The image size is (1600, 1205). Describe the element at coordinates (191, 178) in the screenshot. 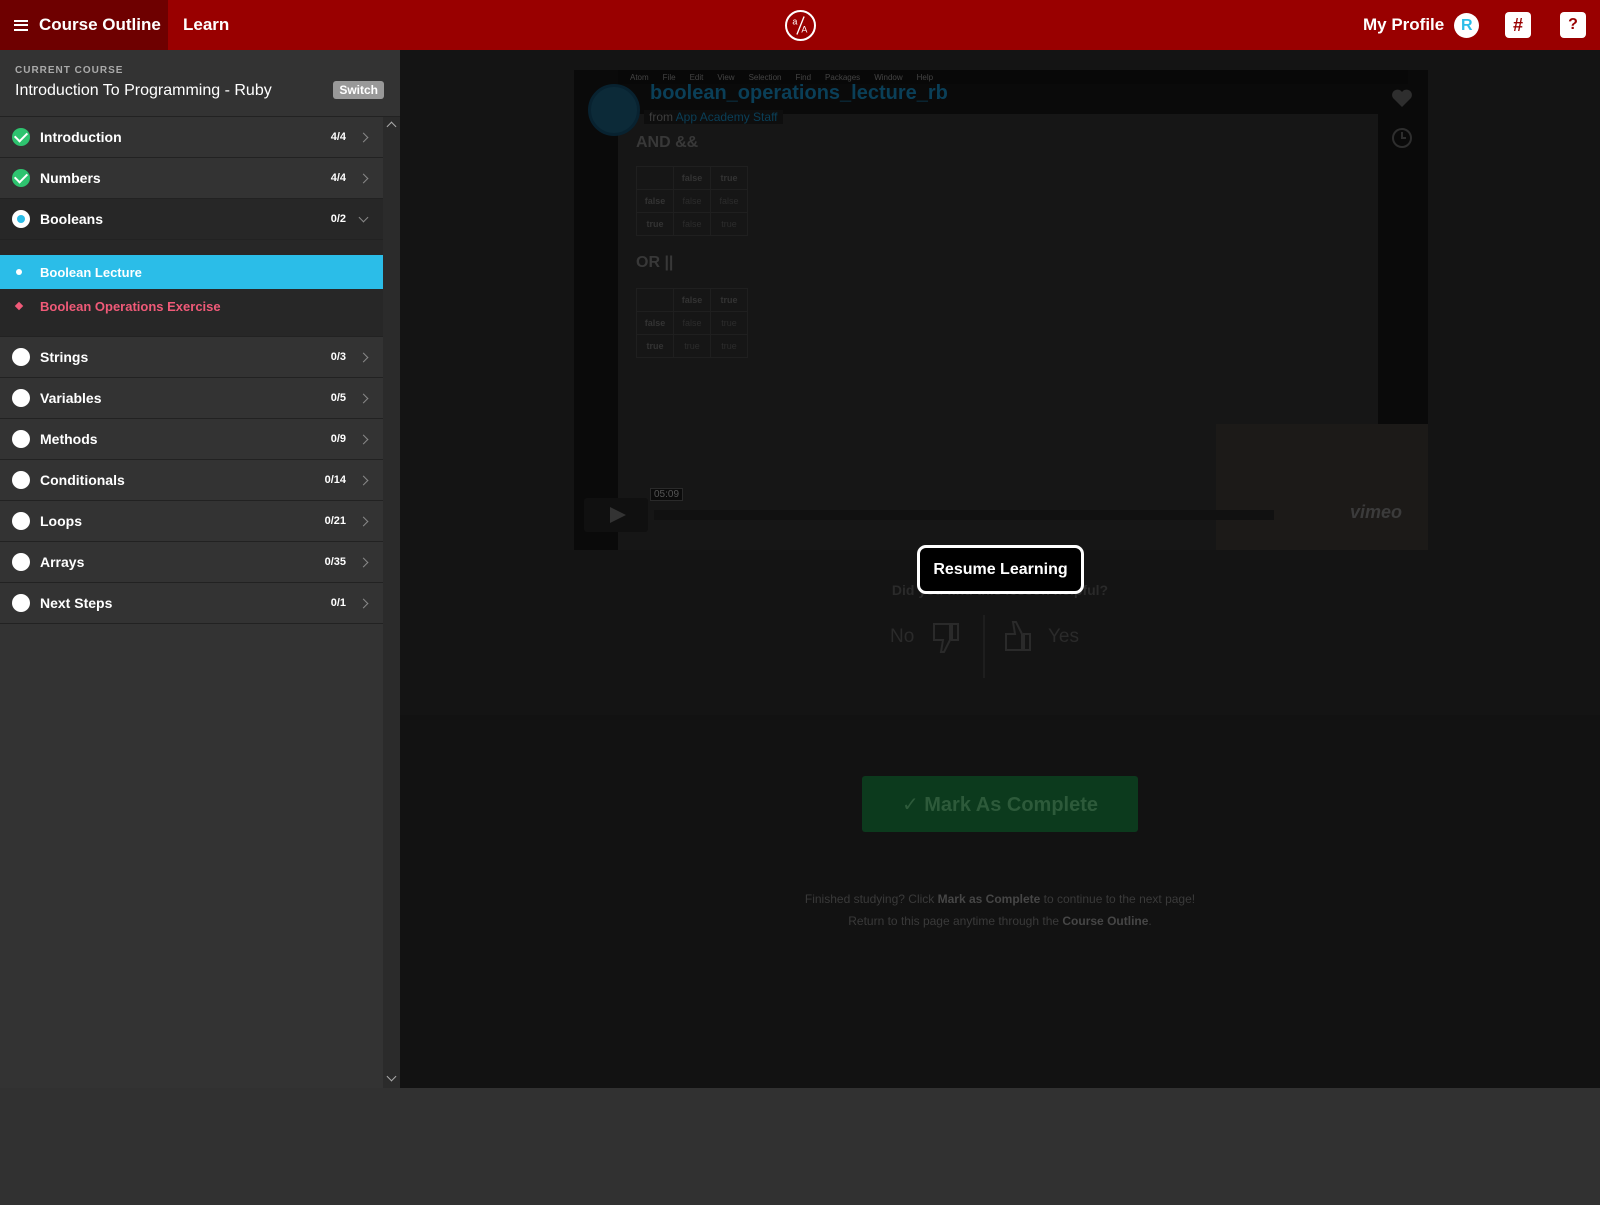

I see `sidebar-module-numbers: Numbers 4/4` at that location.